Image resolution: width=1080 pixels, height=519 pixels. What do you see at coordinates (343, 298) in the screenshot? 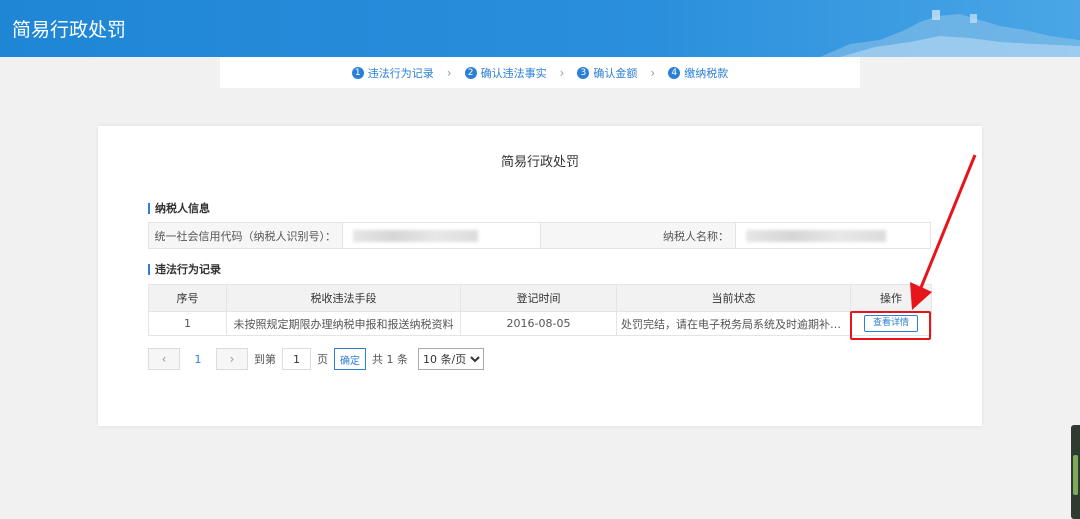
I see `col-header-means: 税收违法手段` at bounding box center [343, 298].